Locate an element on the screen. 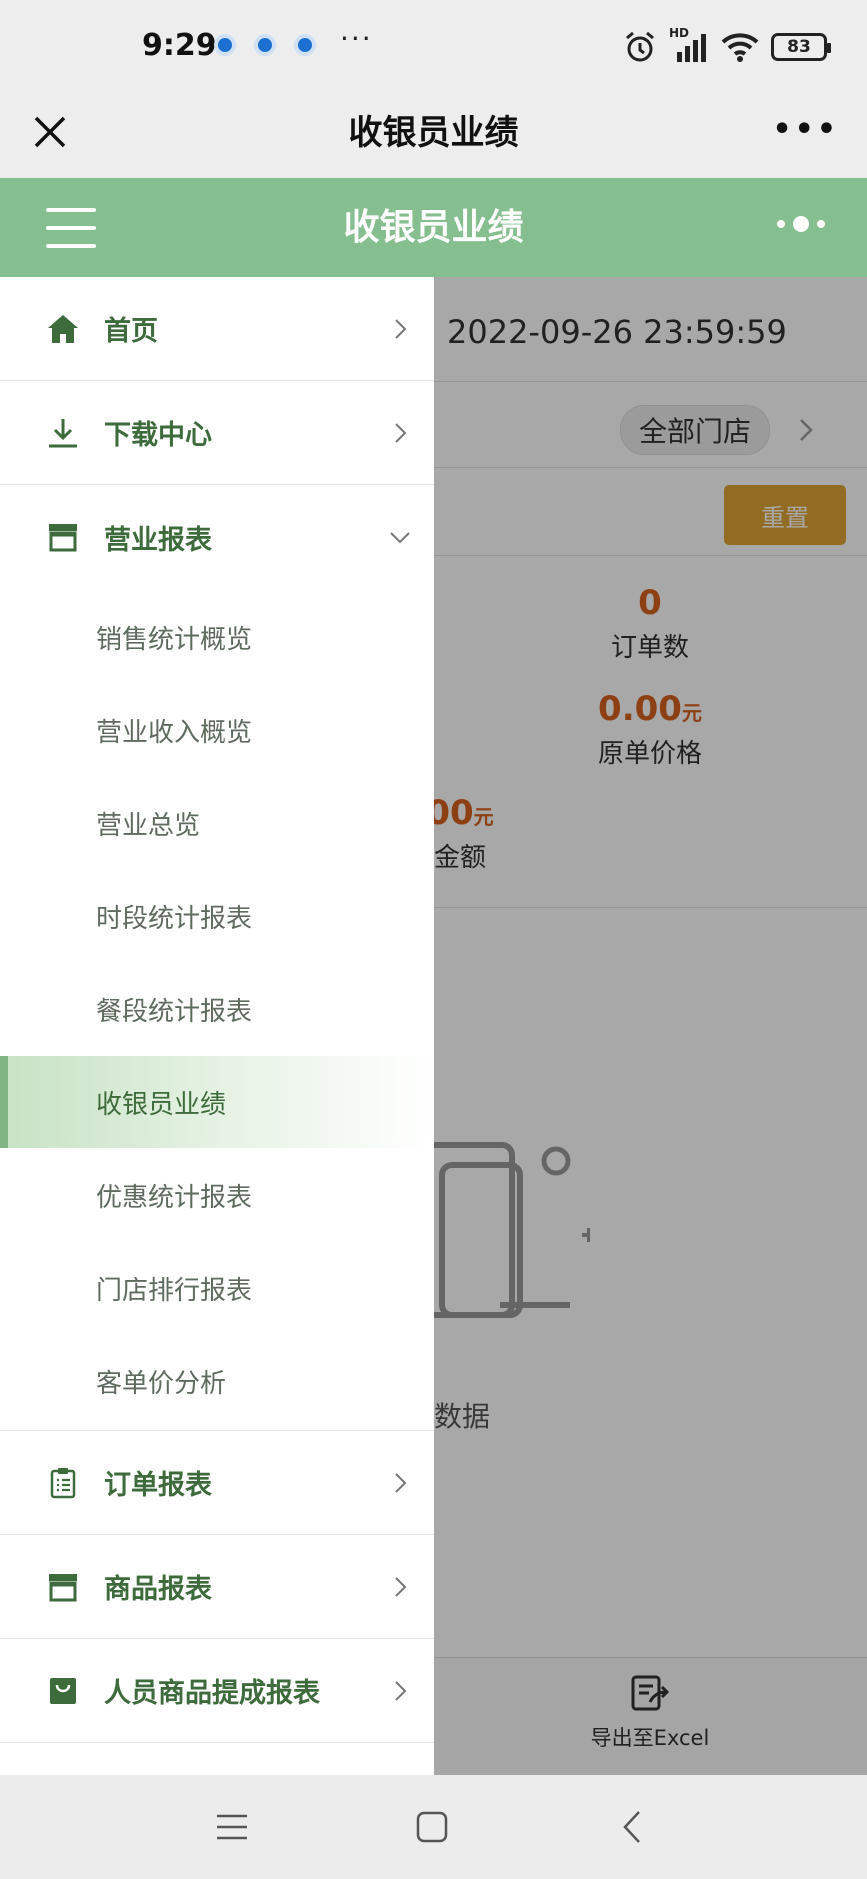 Image resolution: width=867 pixels, height=1879 pixels. menu-item-download-center: 下载中心 is located at coordinates (217, 433).